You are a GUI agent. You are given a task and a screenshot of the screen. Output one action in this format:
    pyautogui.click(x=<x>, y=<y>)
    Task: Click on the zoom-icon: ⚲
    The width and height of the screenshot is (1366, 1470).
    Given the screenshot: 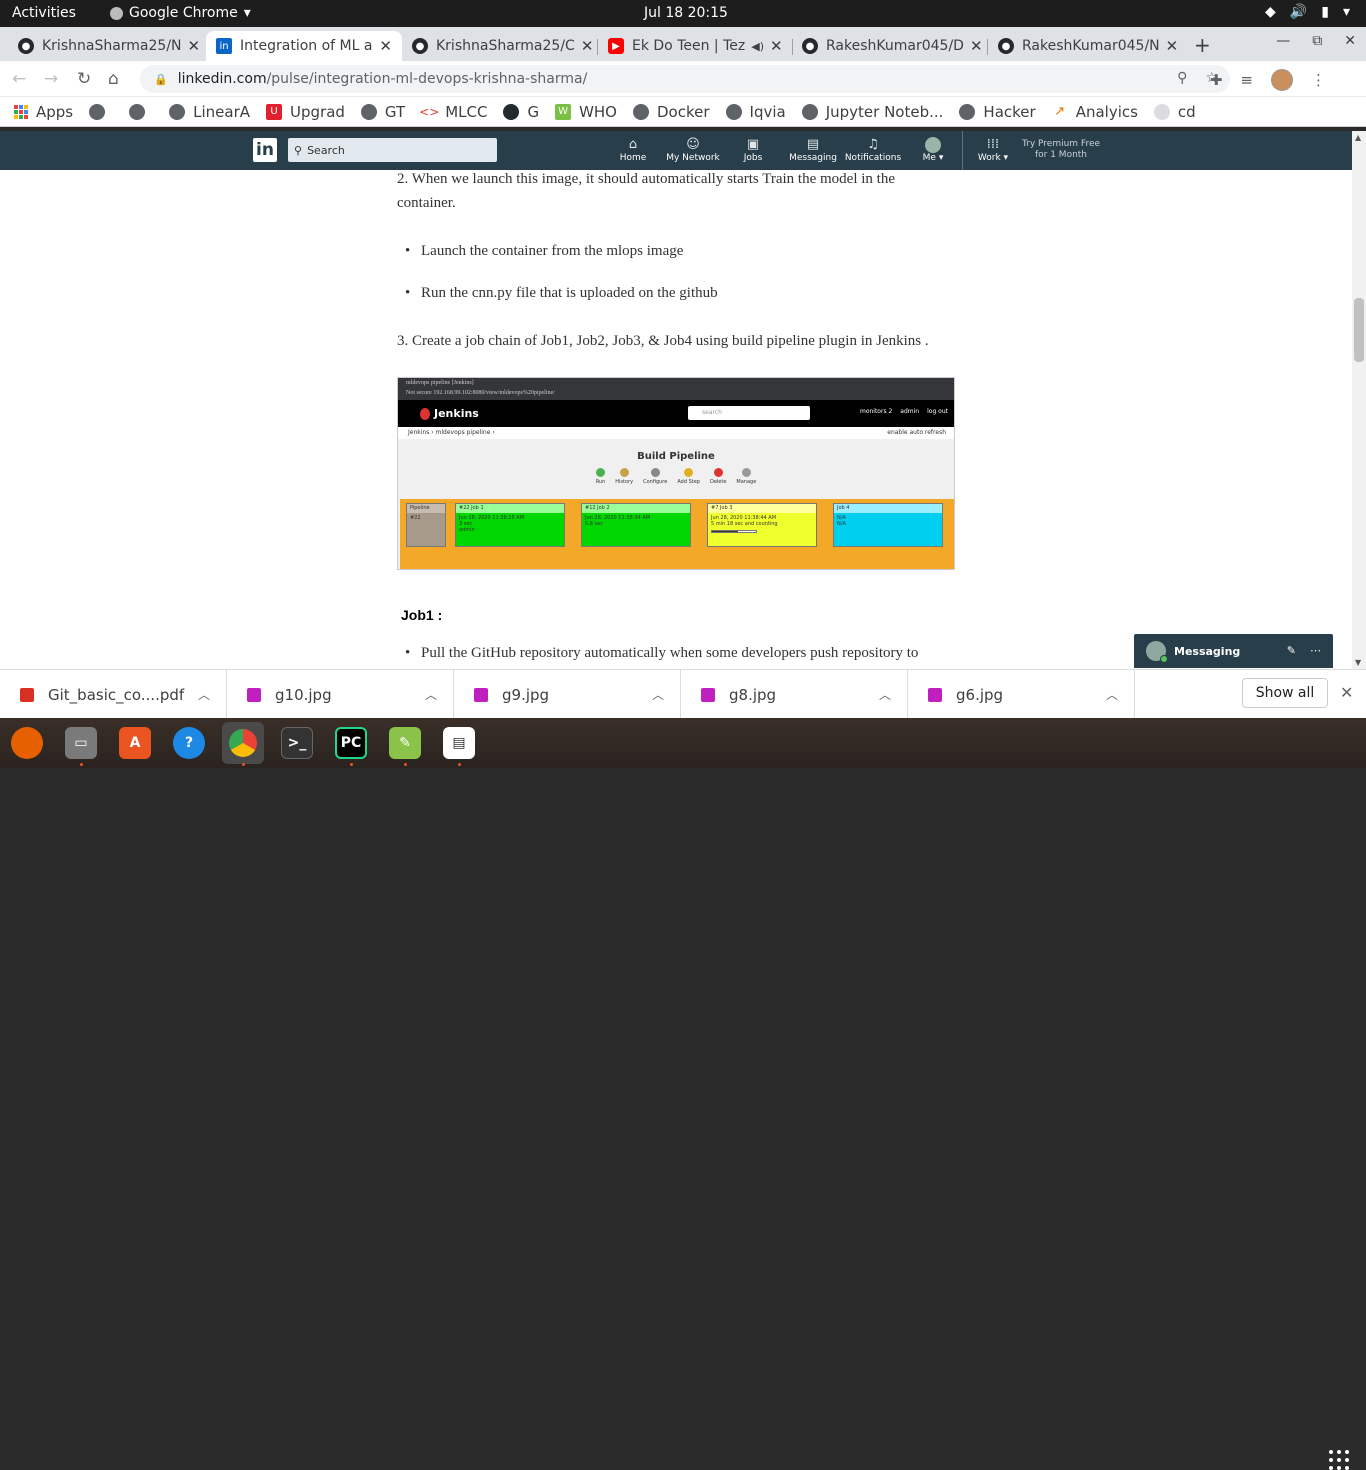 What is the action you would take?
    pyautogui.click(x=1182, y=78)
    